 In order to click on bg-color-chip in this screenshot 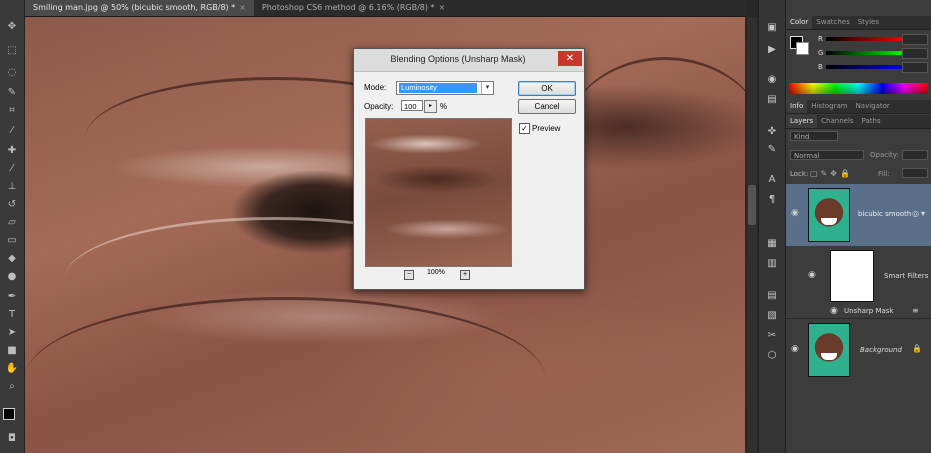, I will do `click(802, 48)`.